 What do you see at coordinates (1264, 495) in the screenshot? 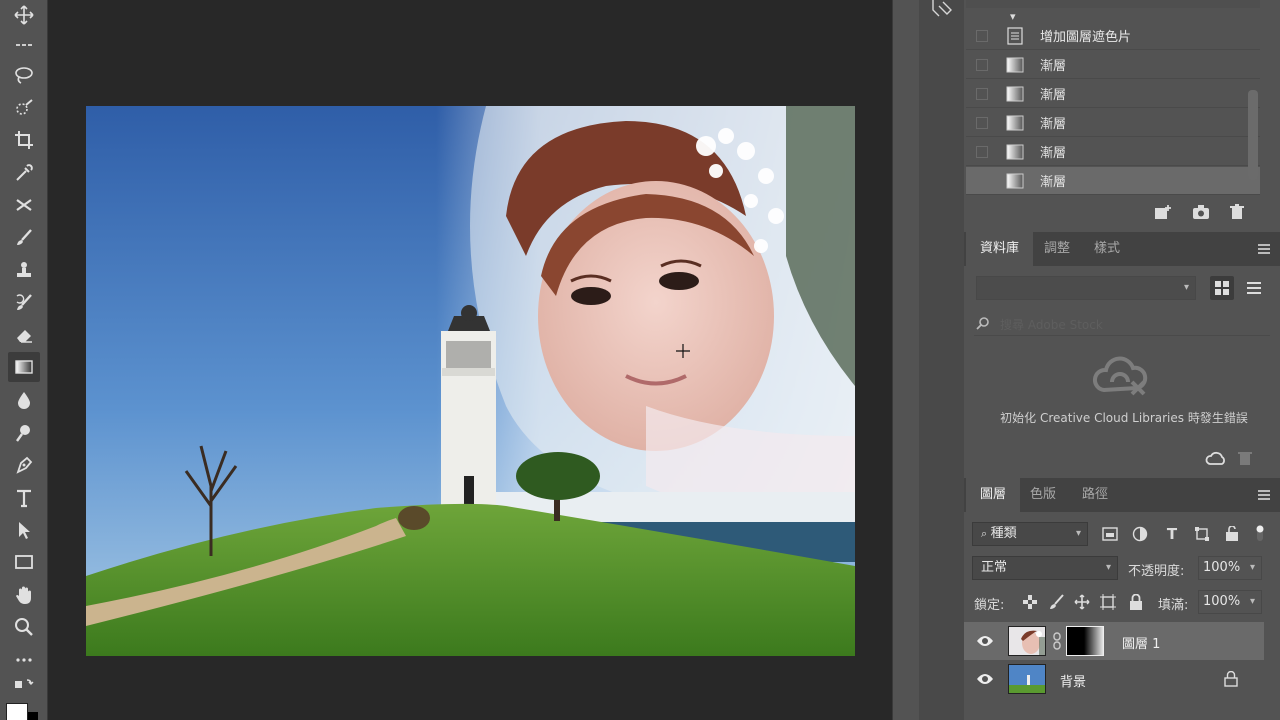
I see `layers-menu-icon` at bounding box center [1264, 495].